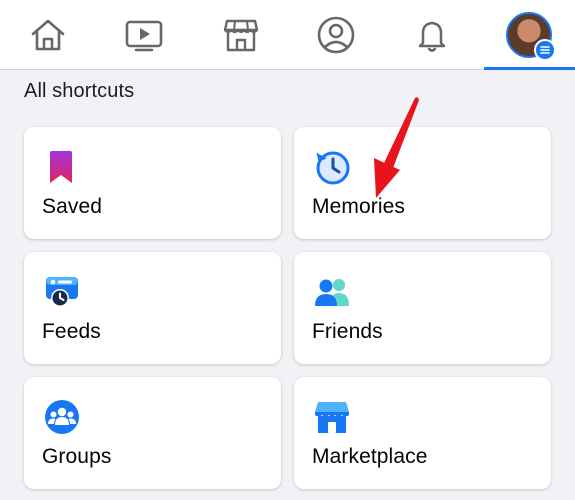 This screenshot has height=500, width=575. What do you see at coordinates (422, 433) in the screenshot?
I see `shortcut-marketplace: Marketplace` at bounding box center [422, 433].